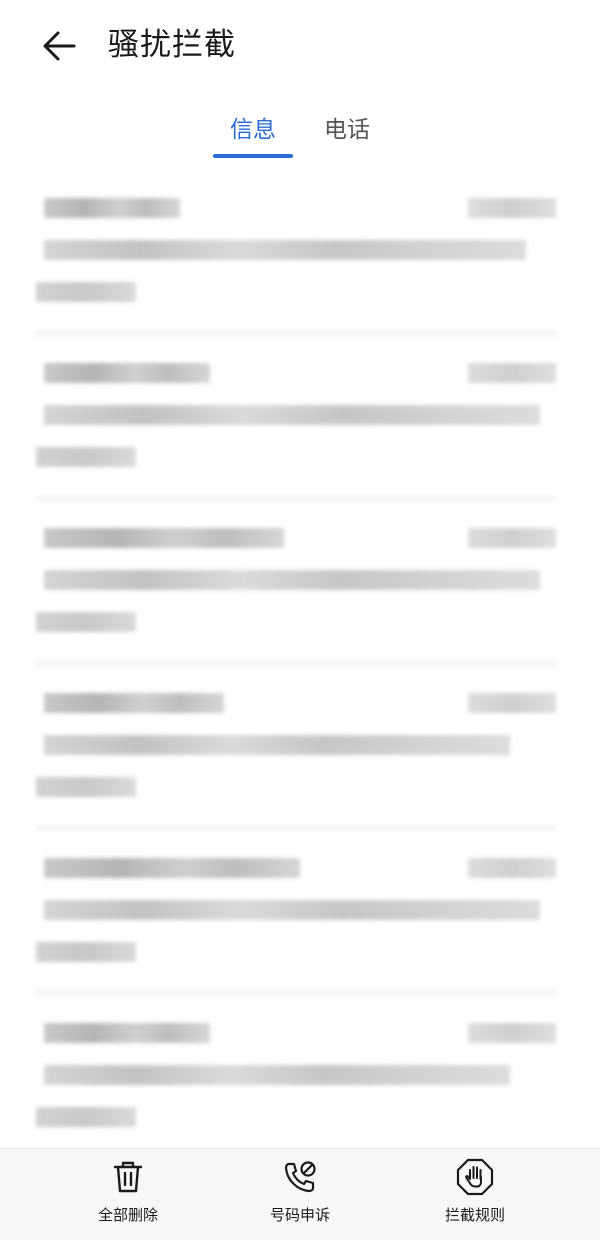 The width and height of the screenshot is (600, 1240). What do you see at coordinates (474, 1215) in the screenshot?
I see `block-rules-label: 拦截规则` at bounding box center [474, 1215].